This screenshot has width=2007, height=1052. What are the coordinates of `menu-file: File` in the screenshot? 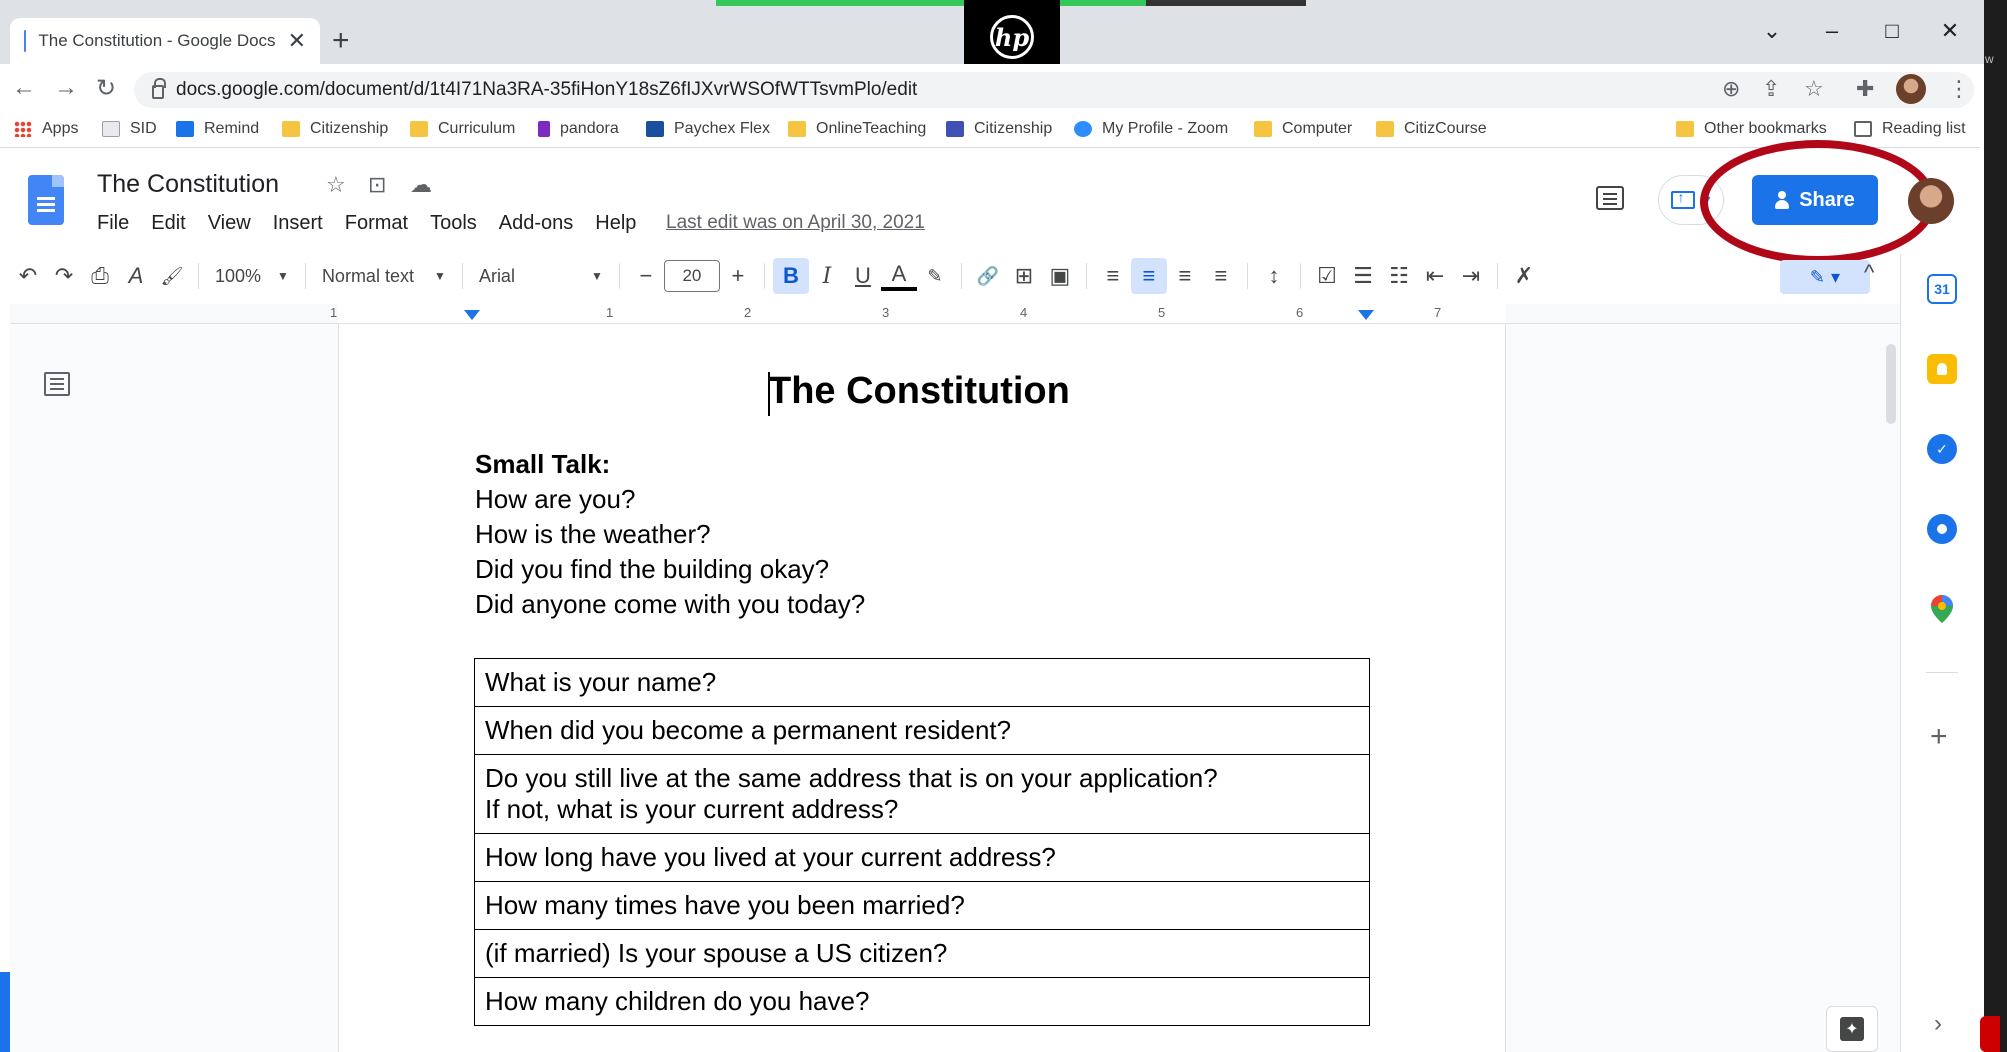 It's located at (113, 223).